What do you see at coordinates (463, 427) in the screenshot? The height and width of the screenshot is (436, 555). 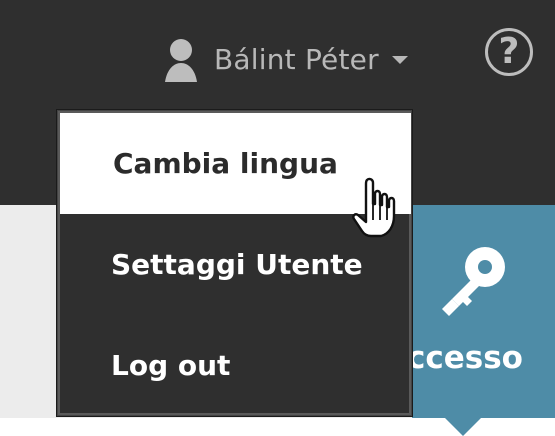 I see `tile-pointer` at bounding box center [463, 427].